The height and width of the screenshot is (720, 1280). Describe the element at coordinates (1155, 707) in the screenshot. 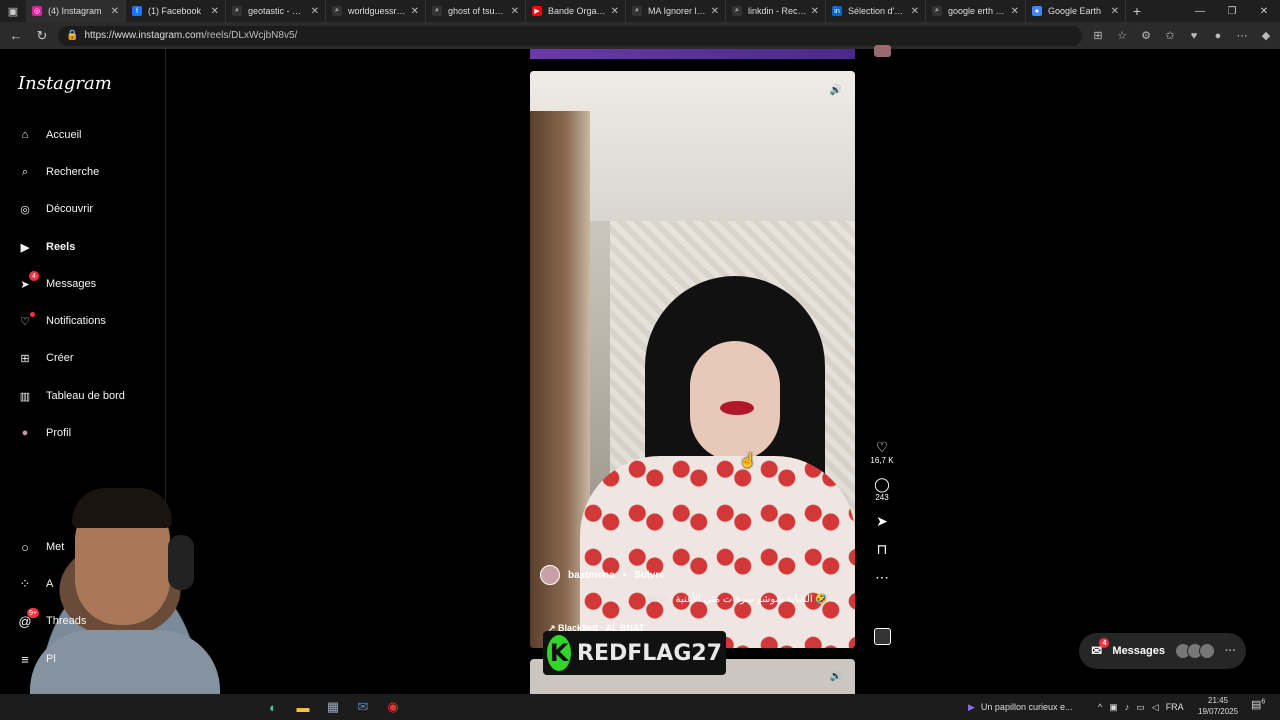

I see `speaker-icon: ◁` at that location.